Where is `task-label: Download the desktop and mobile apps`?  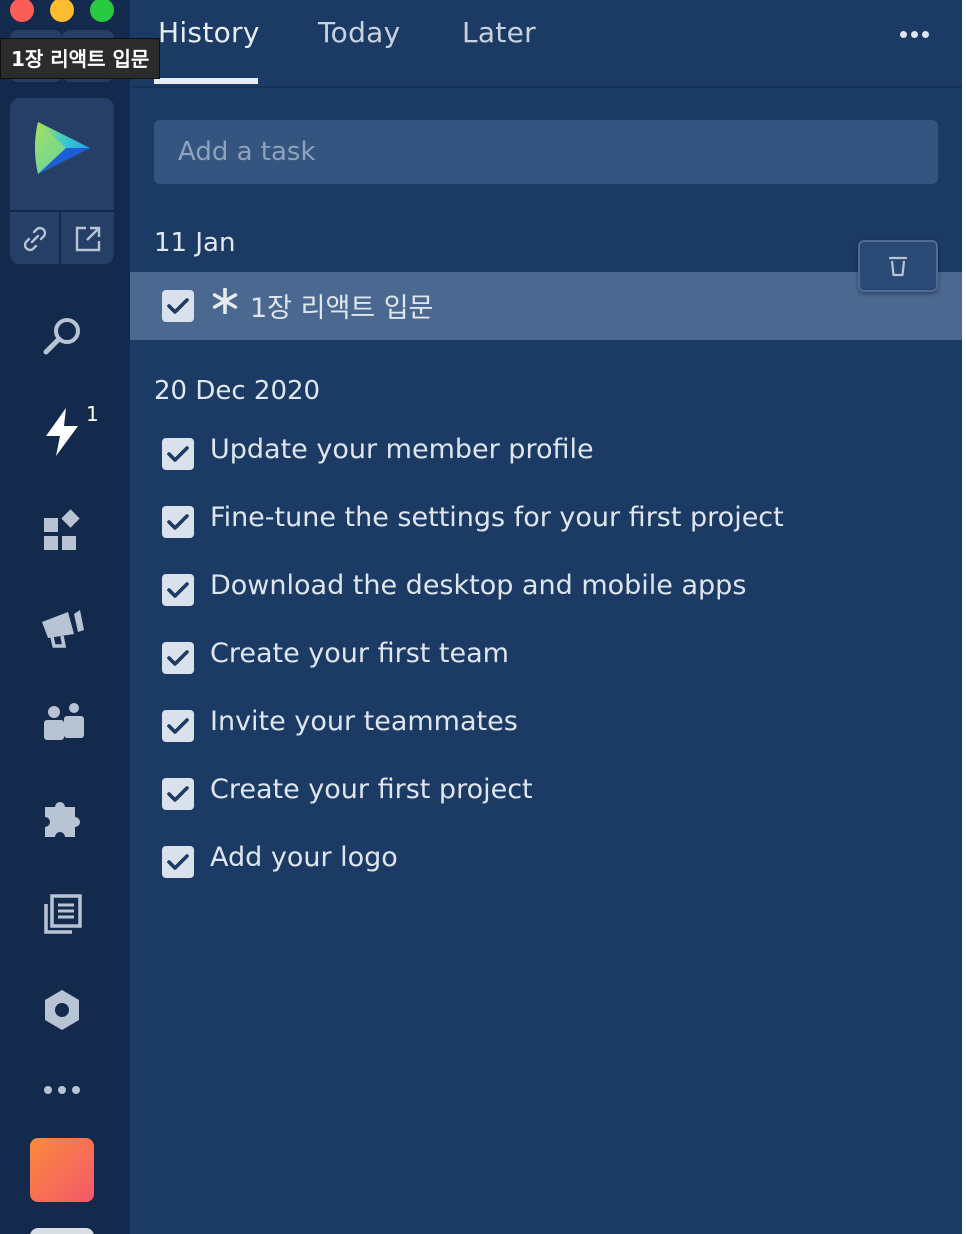 task-label: Download the desktop and mobile apps is located at coordinates (478, 585).